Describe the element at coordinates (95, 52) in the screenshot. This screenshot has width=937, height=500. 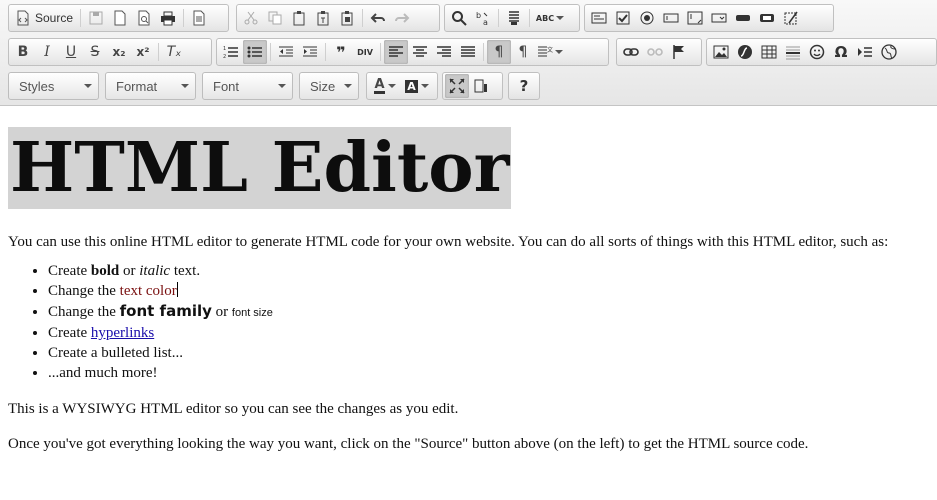
I see `strikethrough-button: S` at that location.